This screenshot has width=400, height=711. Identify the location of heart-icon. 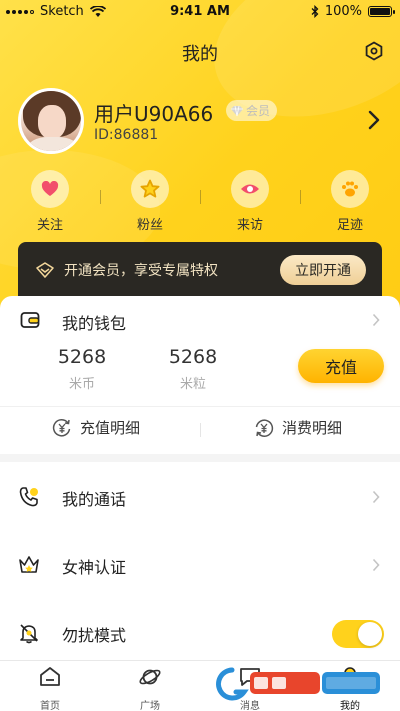
(50, 188).